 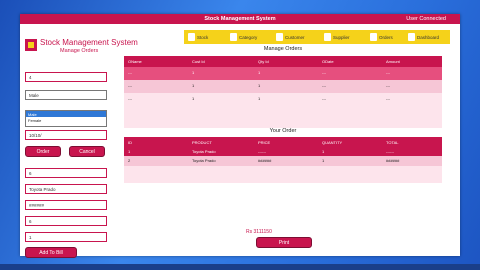 I want to click on nav-dashboard: Dashboard, so click(x=423, y=37).